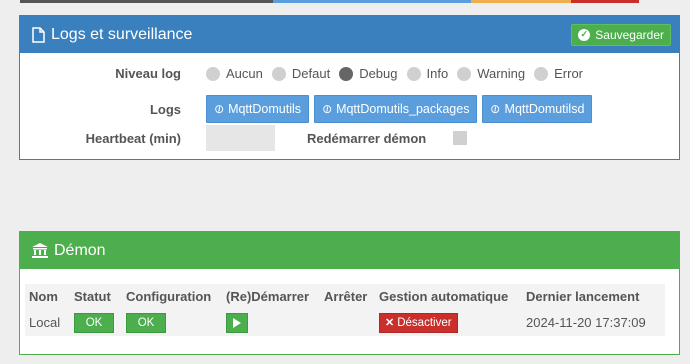 The height and width of the screenshot is (364, 690). I want to click on restart-button, so click(237, 322).